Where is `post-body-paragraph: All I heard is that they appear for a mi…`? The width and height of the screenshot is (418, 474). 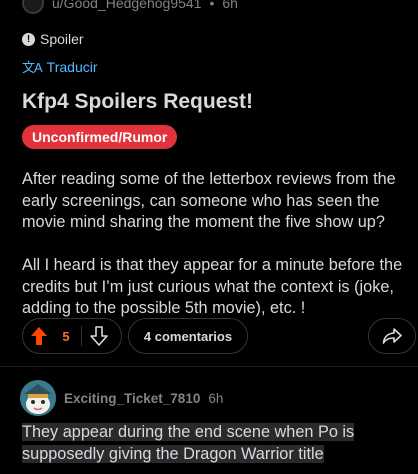 post-body-paragraph: All I heard is that they appear for a mi… is located at coordinates (212, 286).